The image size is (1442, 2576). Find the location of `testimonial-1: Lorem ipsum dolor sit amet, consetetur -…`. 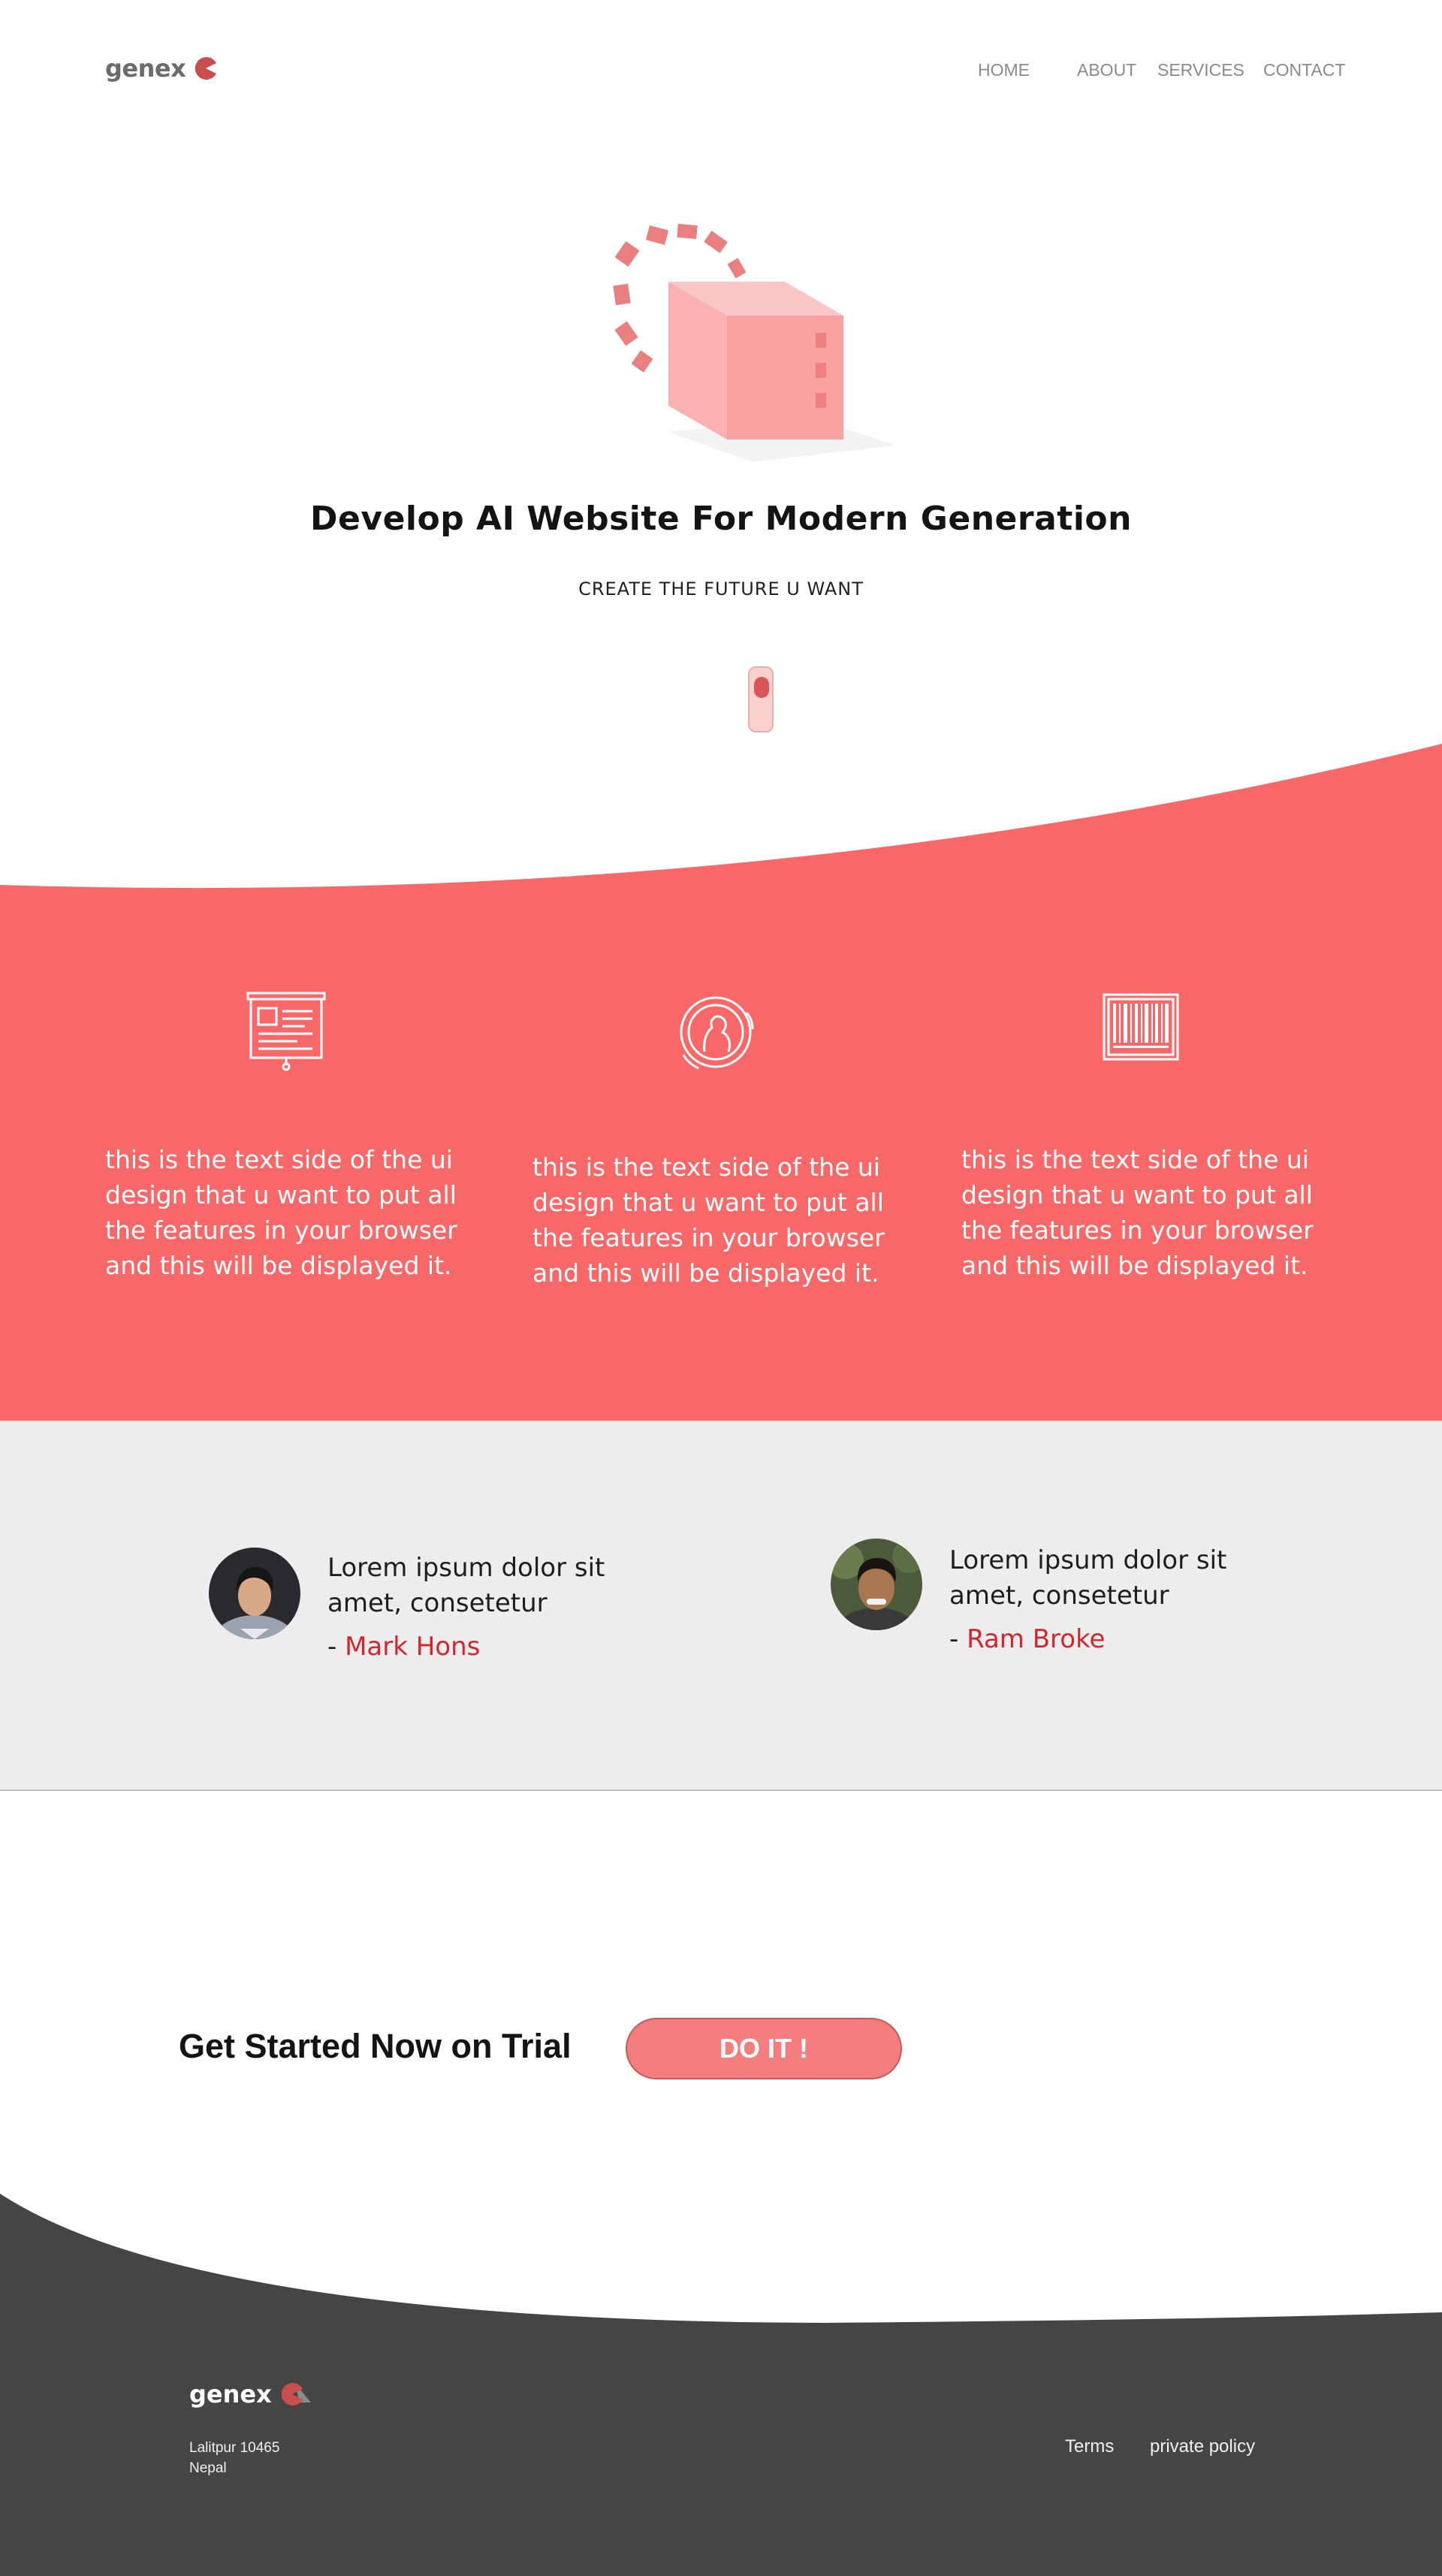

testimonial-1: Lorem ipsum dolor sit amet, consetetur -… is located at coordinates (485, 1606).